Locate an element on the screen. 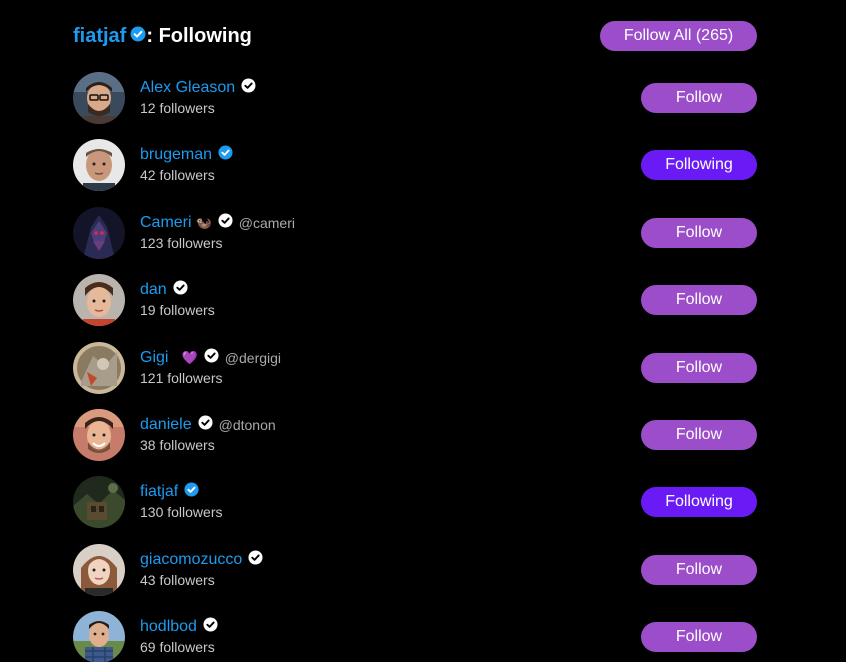 The height and width of the screenshot is (662, 846). user-info: dan 19 followers is located at coordinates (177, 298).